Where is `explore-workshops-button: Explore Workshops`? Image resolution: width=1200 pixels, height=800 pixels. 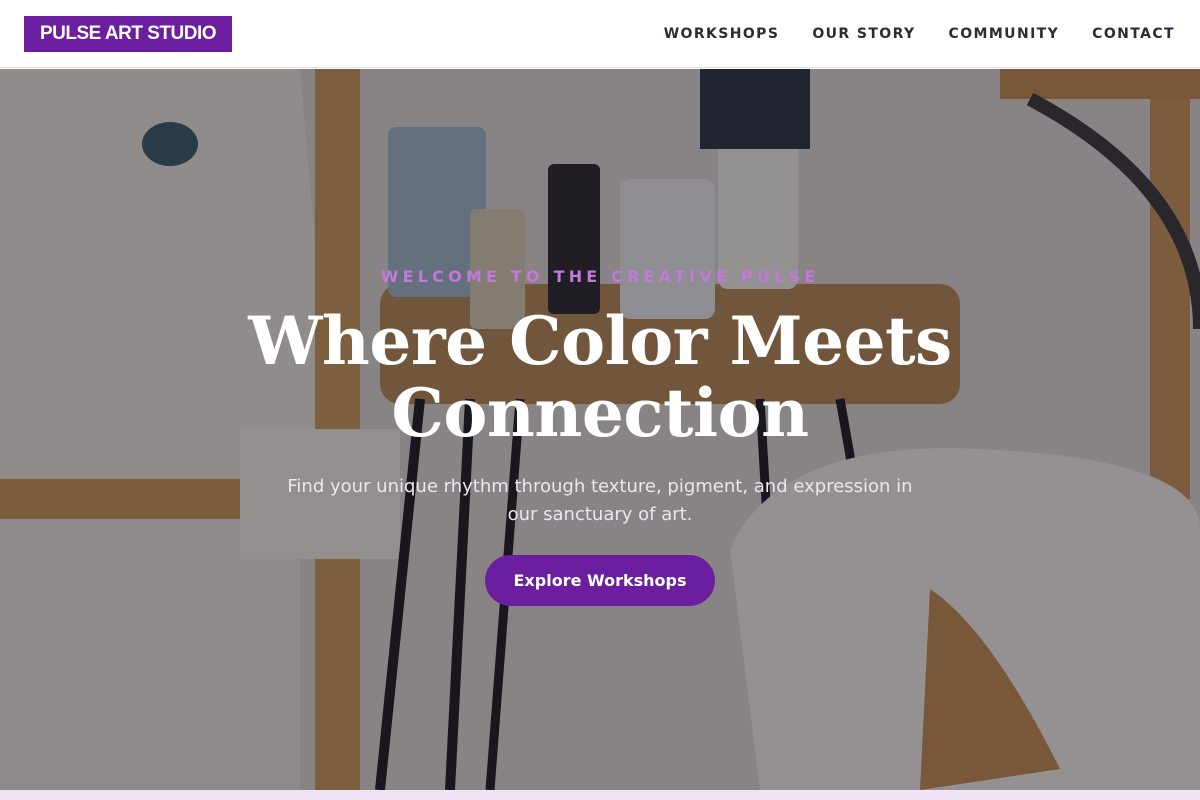
explore-workshops-button: Explore Workshops is located at coordinates (600, 580).